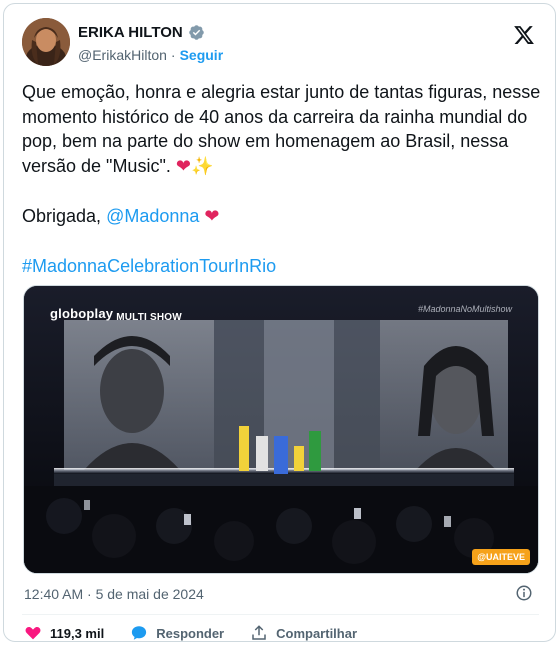 Image resolution: width=559 pixels, height=645 pixels. What do you see at coordinates (524, 593) in the screenshot?
I see `info-icon` at bounding box center [524, 593].